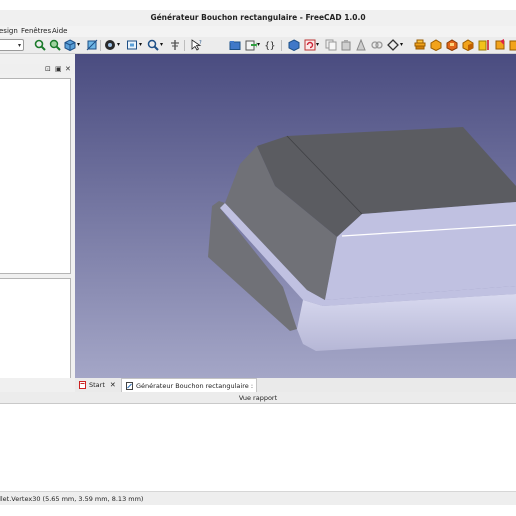 Image resolution: width=516 pixels, height=516 pixels. What do you see at coordinates (70, 45) in the screenshot?
I see `isometric-view-icon` at bounding box center [70, 45].